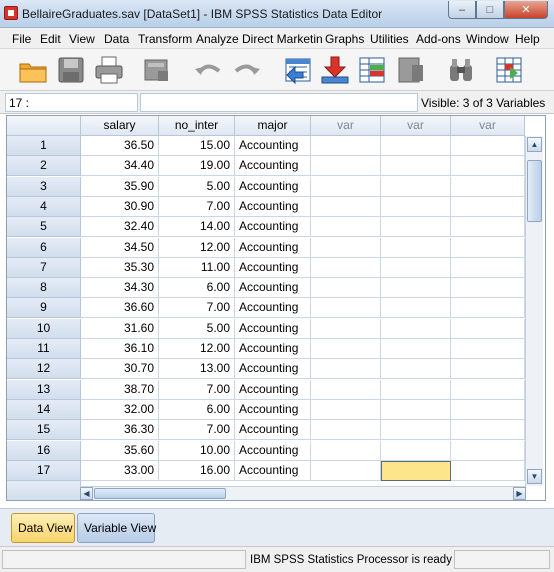 Image resolution: width=554 pixels, height=572 pixels. Describe the element at coordinates (11, 13) in the screenshot. I see `spss-app-icon` at that location.